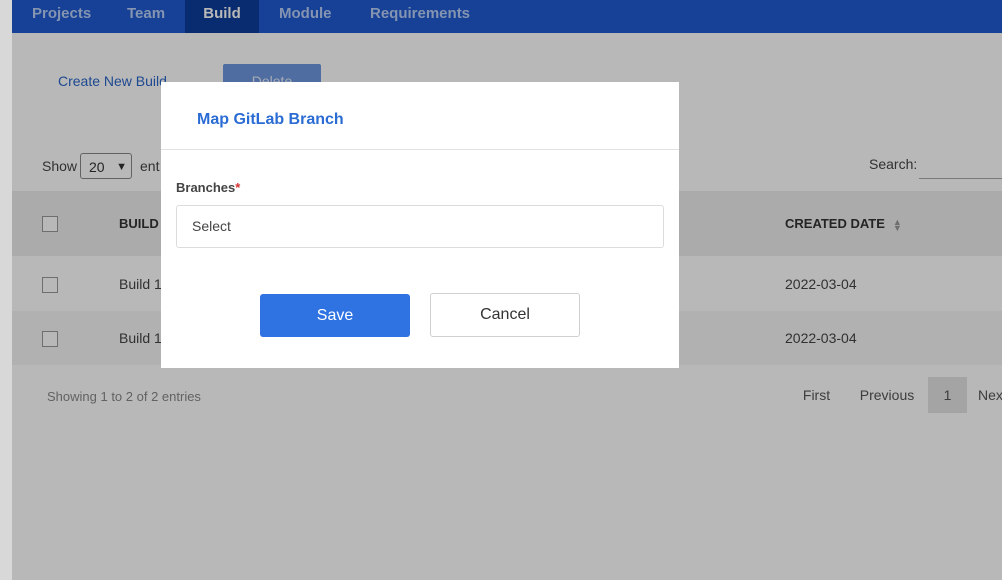  Describe the element at coordinates (6, 290) in the screenshot. I see `left-scroll-strip` at that location.